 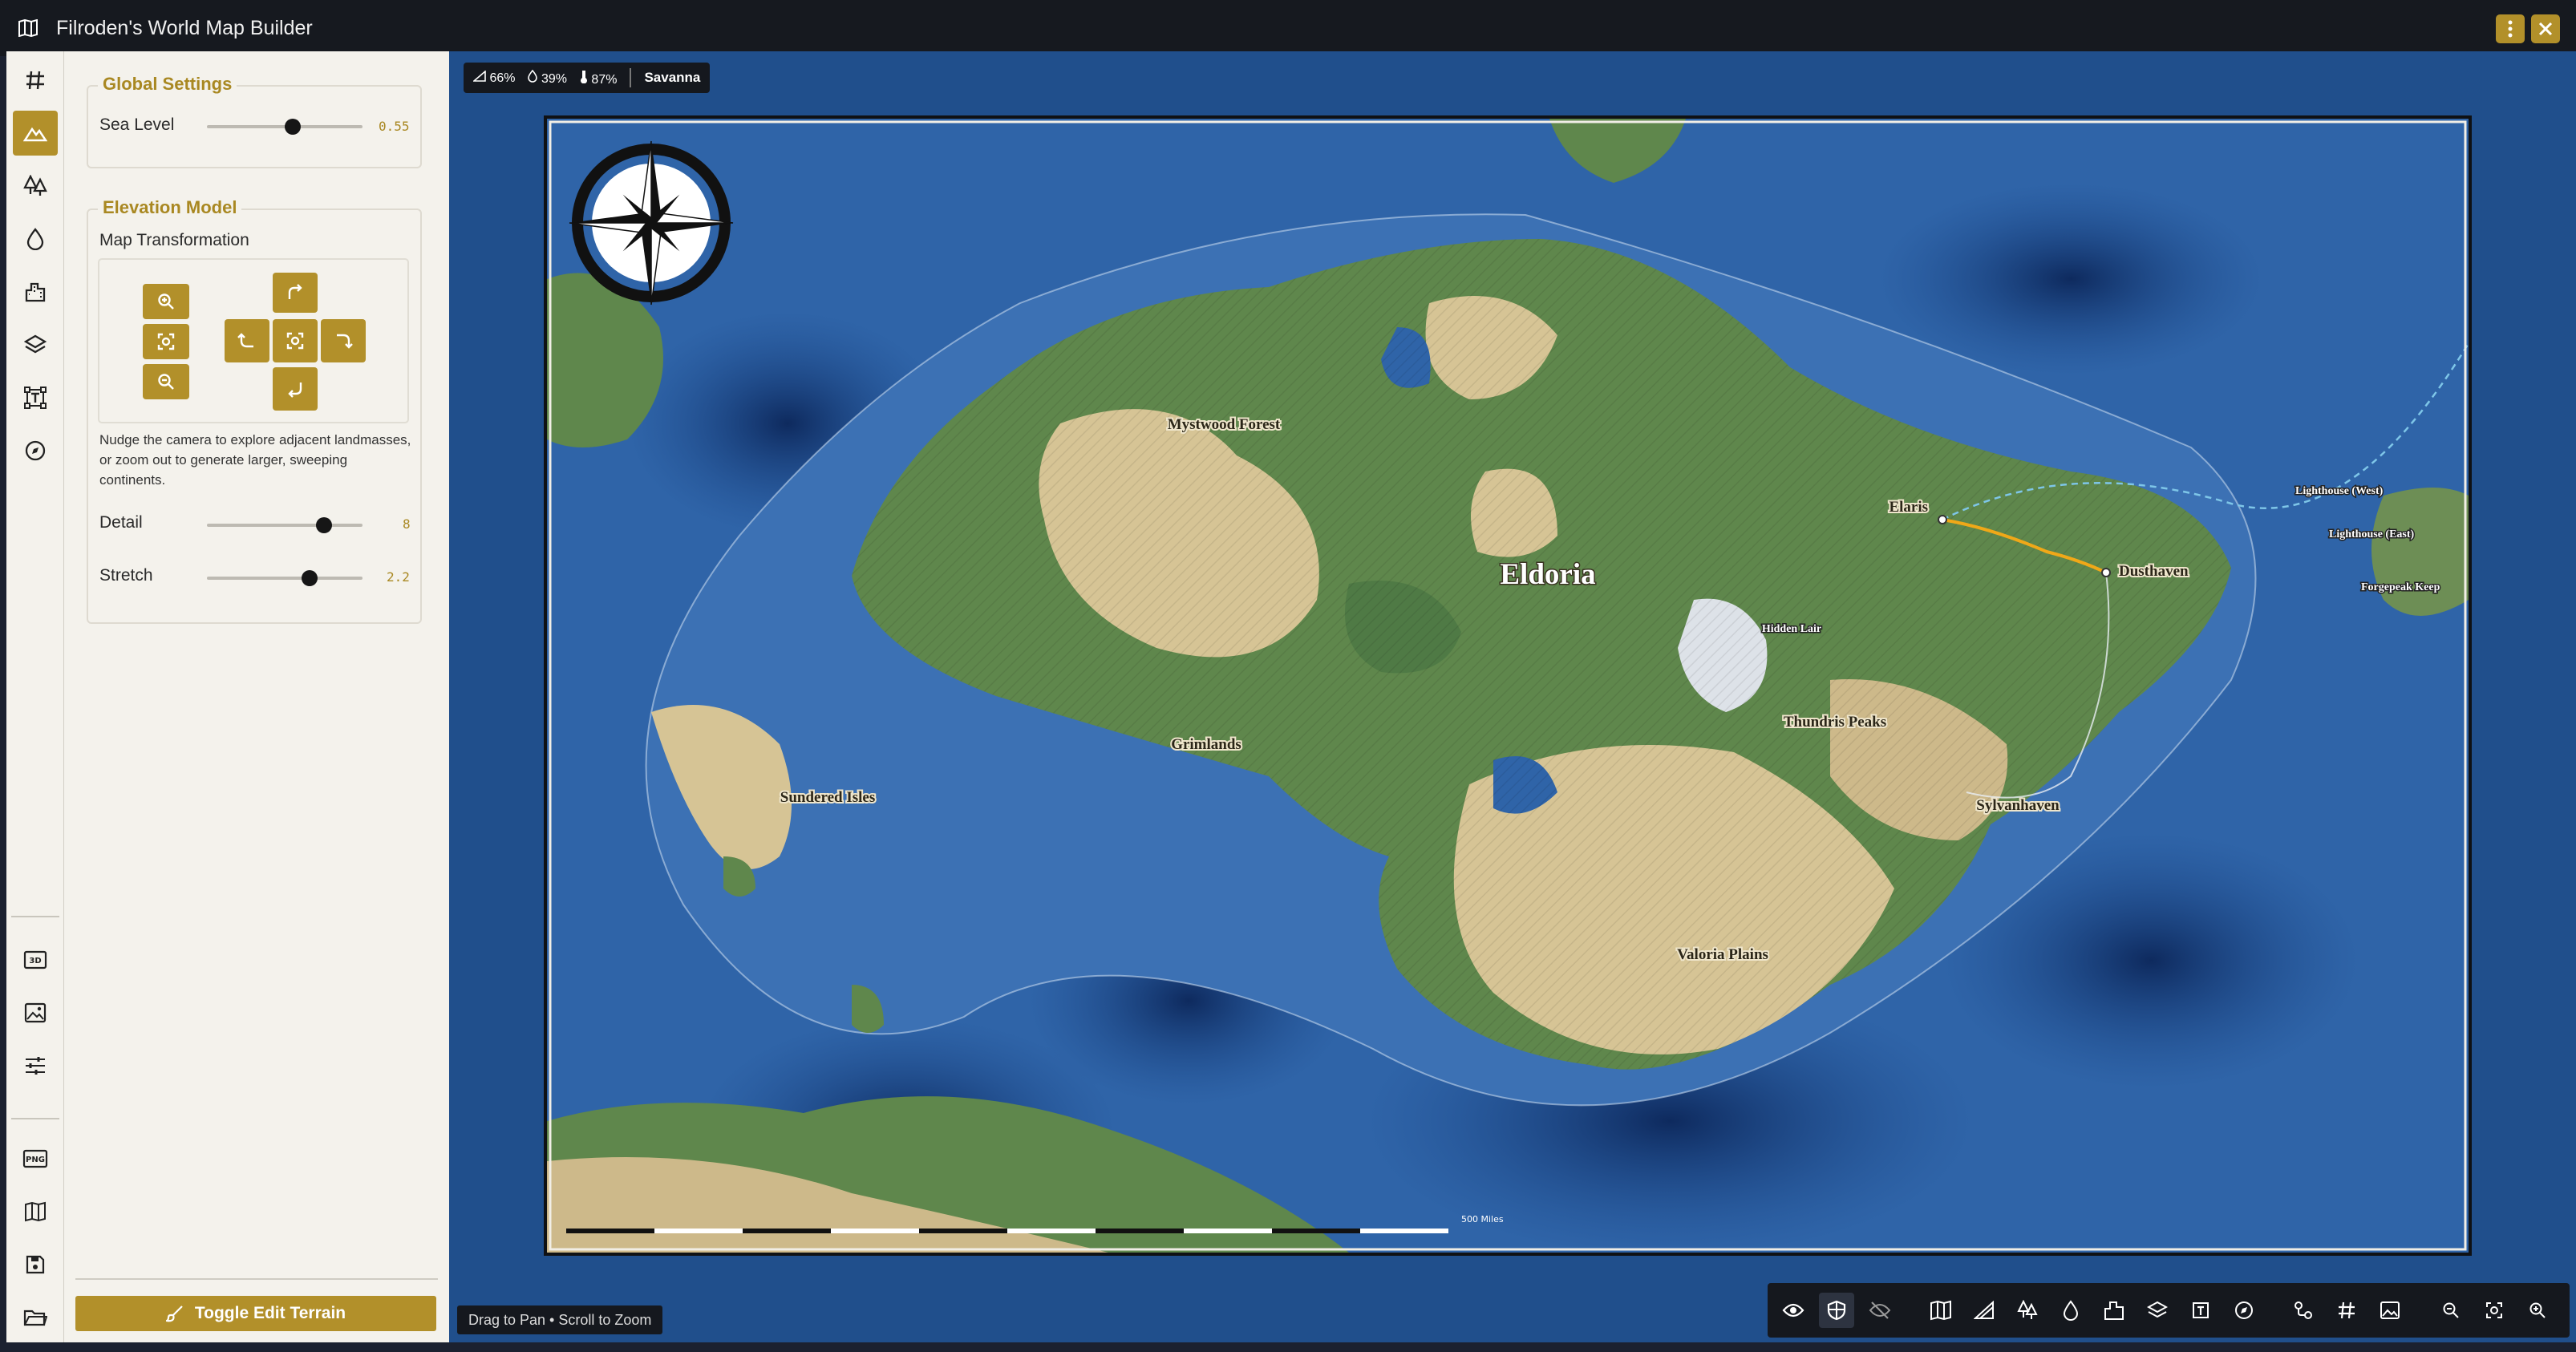 I want to click on toolbar-map-button, so click(x=1940, y=1310).